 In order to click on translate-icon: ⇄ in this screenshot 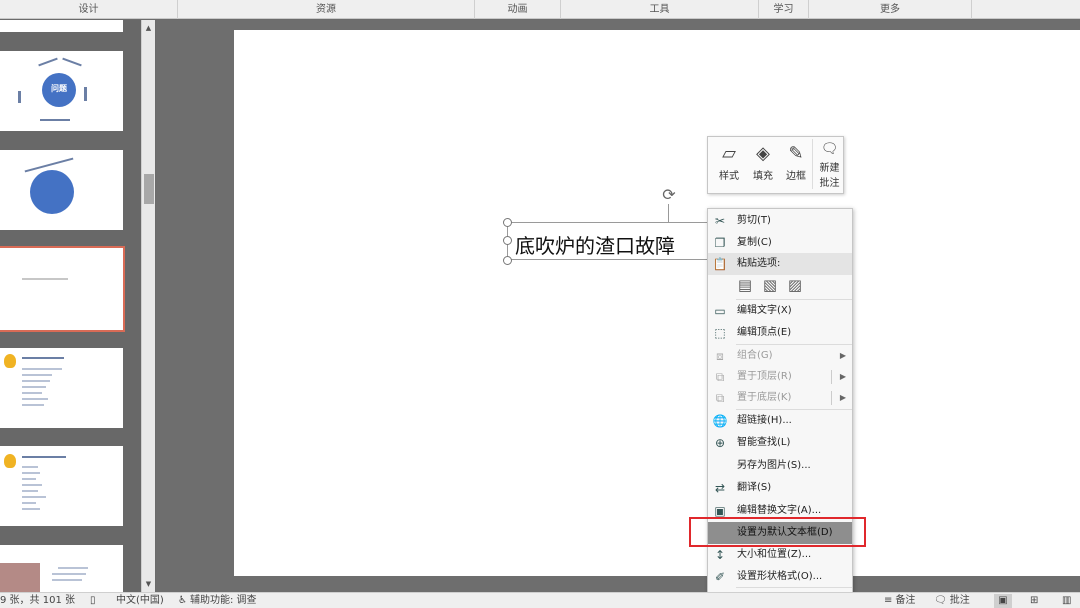, I will do `click(720, 488)`.